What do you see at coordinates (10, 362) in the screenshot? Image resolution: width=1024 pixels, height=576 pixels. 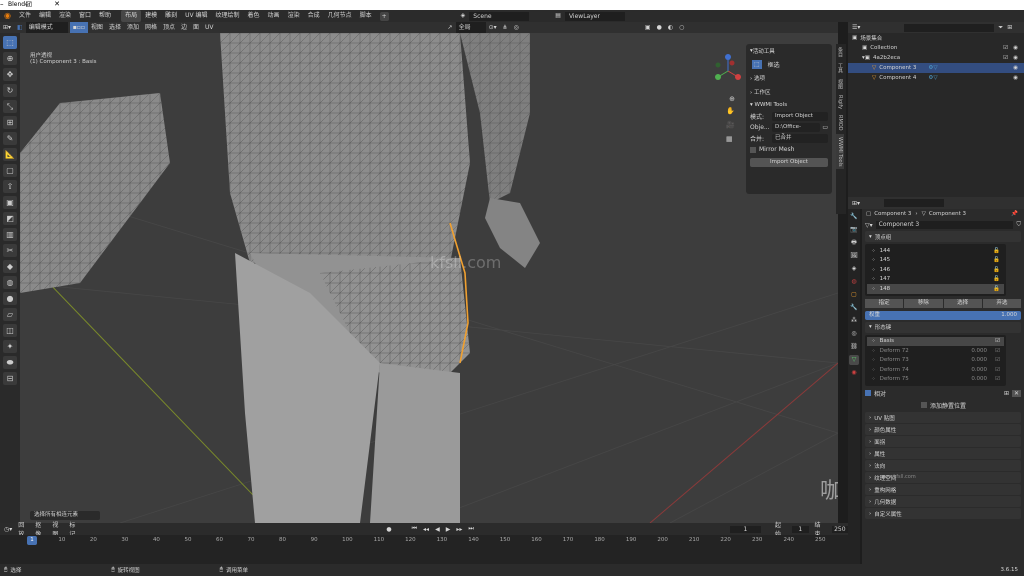 I see `rip-icon: ⬬` at bounding box center [10, 362].